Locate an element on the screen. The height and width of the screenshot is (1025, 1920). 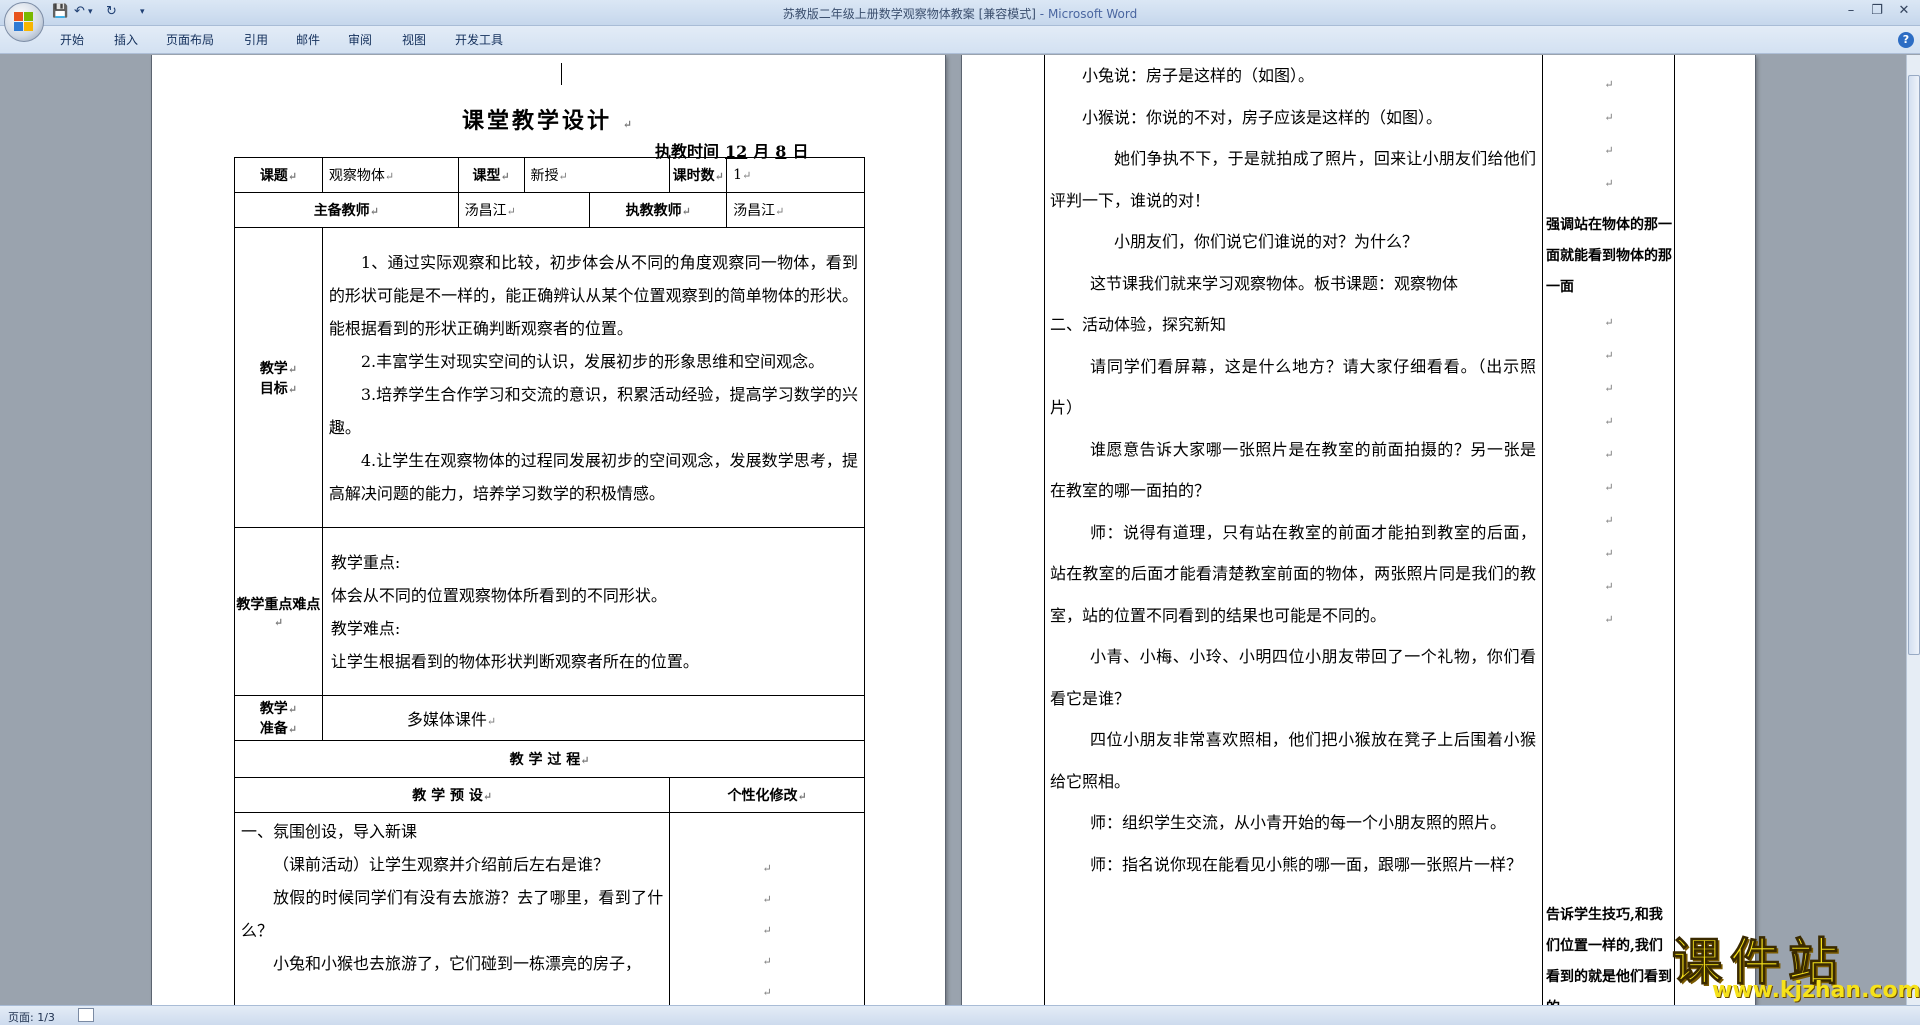
paragraph-marks: ↵ ↵ ↵ ↵ is located at coordinates (1609, 134).